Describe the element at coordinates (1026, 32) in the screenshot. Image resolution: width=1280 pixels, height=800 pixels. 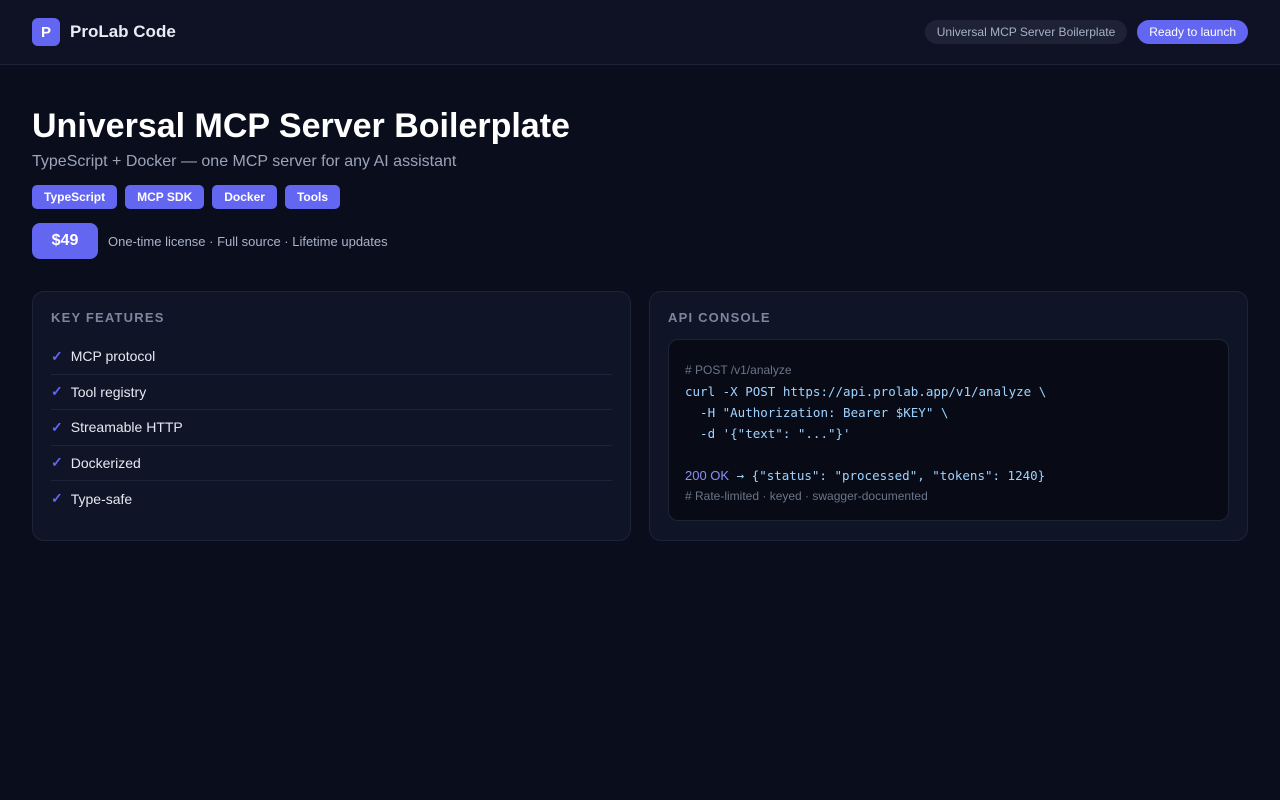
I see `product-pill: Universal MCP Server Boilerplate` at that location.